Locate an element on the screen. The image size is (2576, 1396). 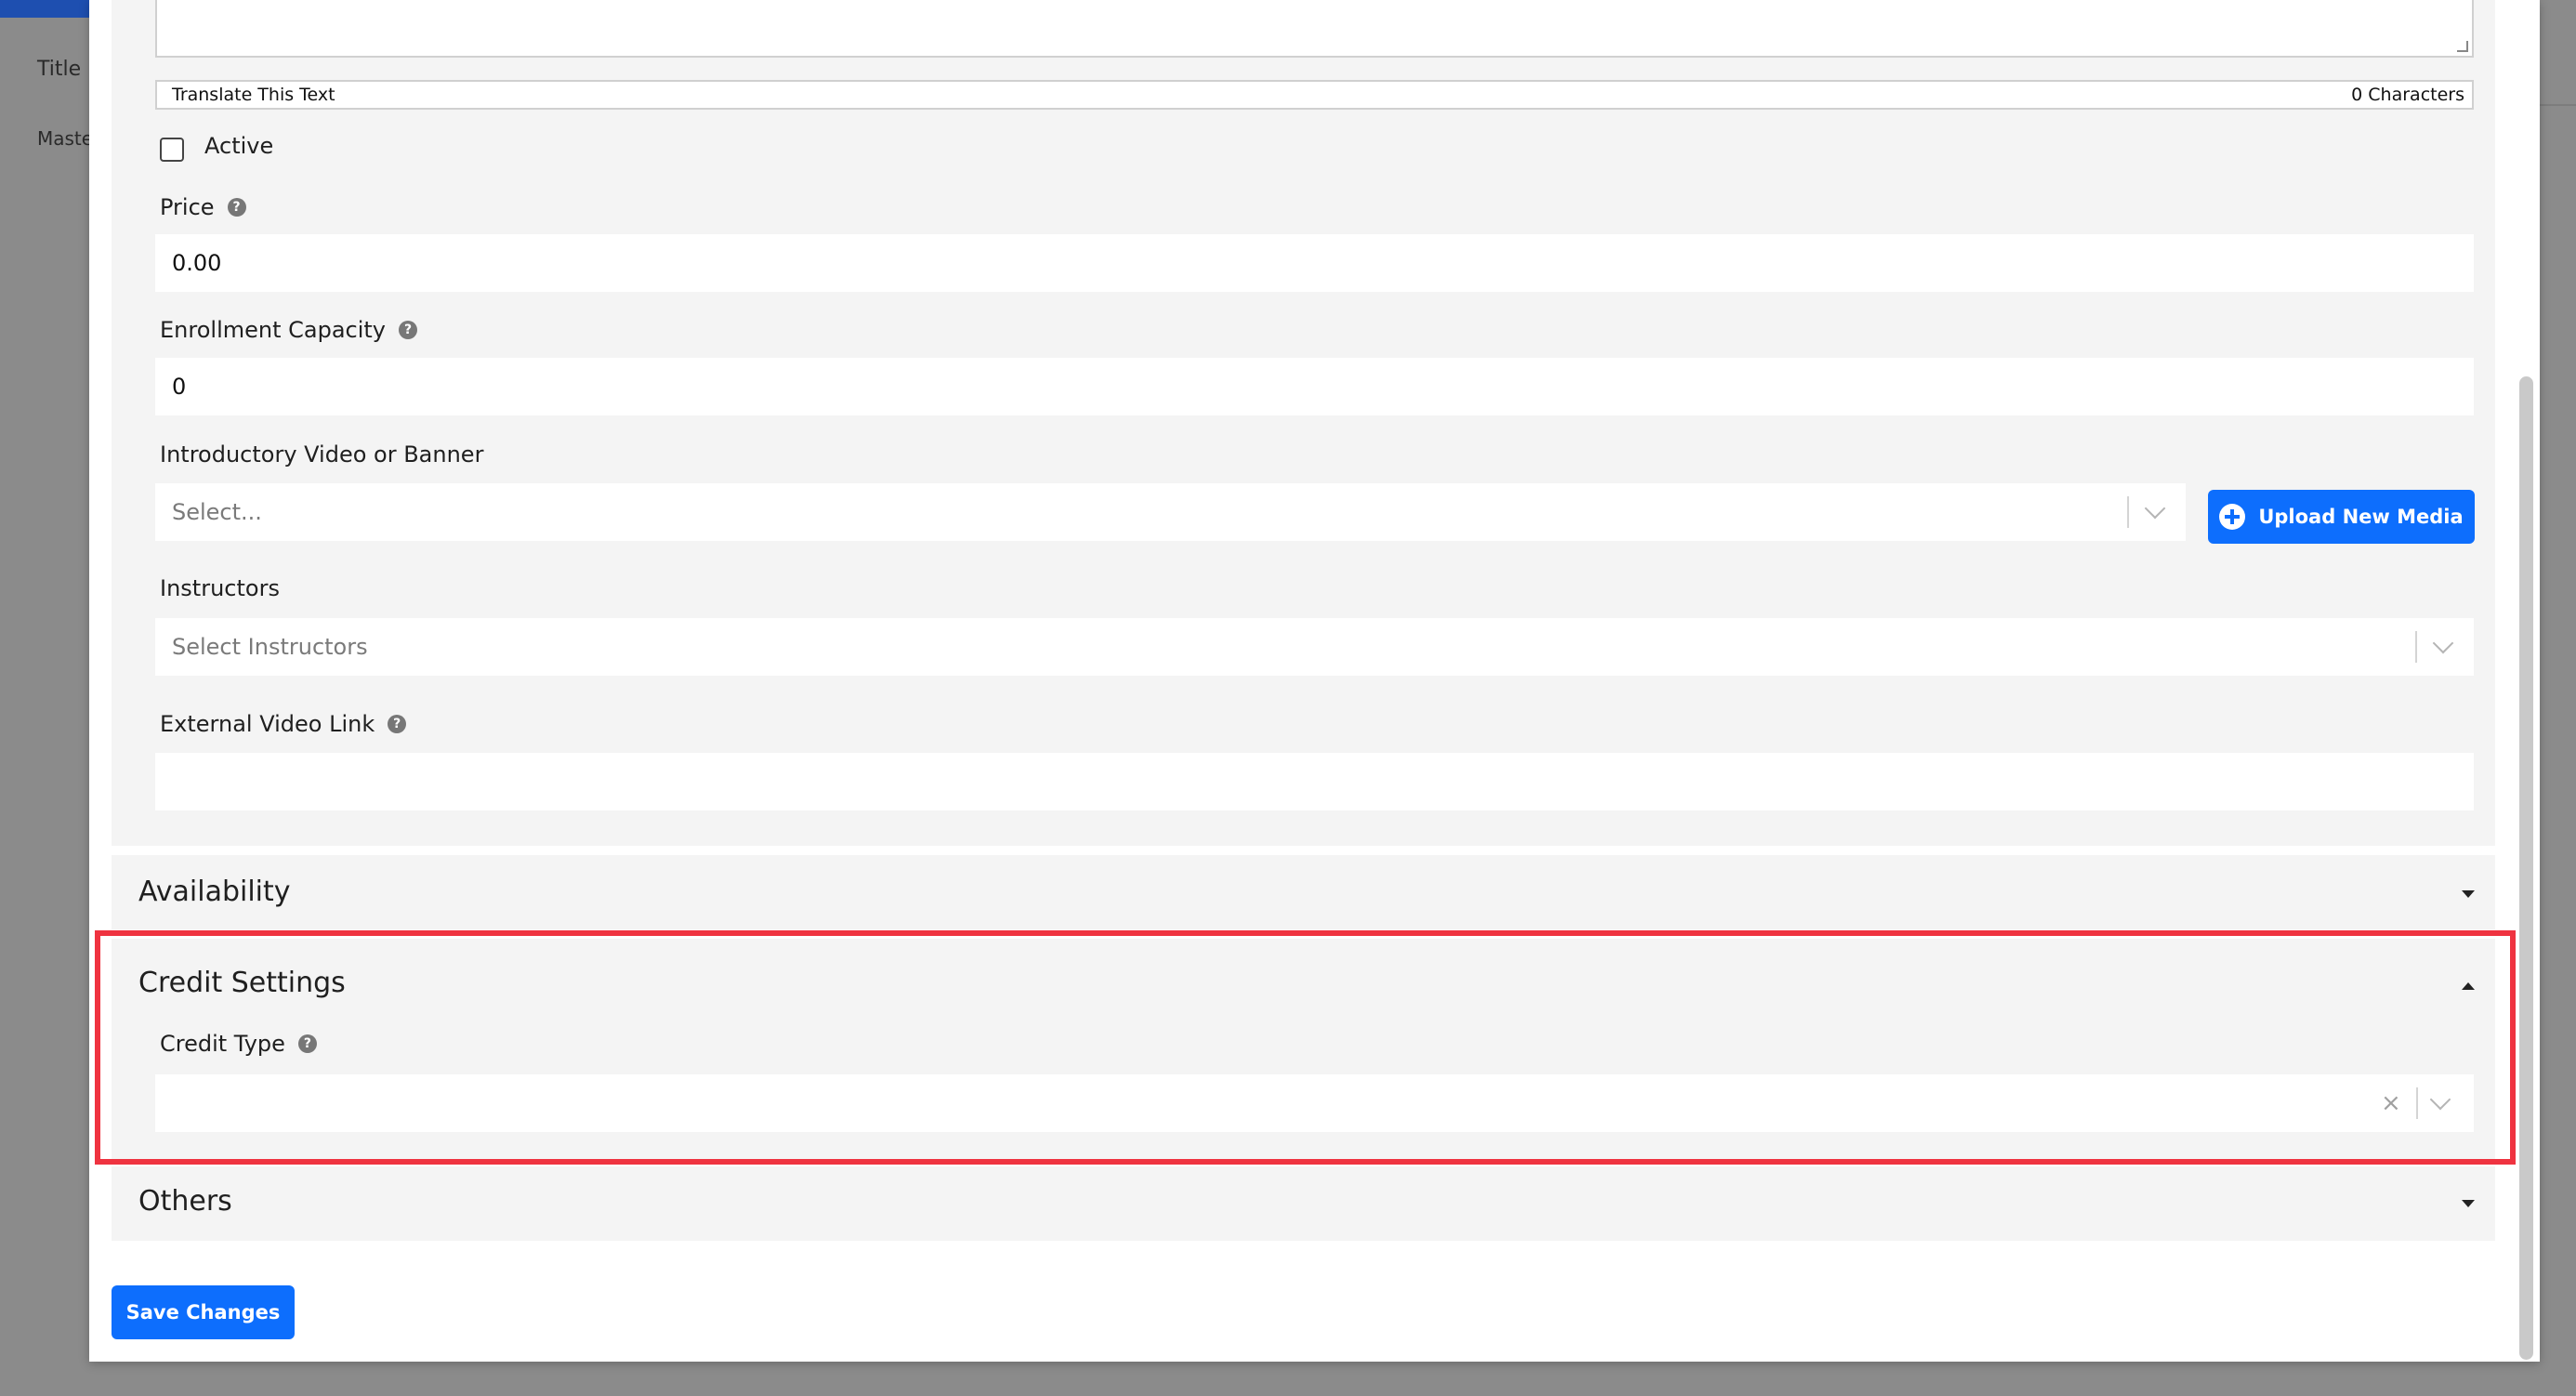
resize-handle-icon is located at coordinates (2462, 46).